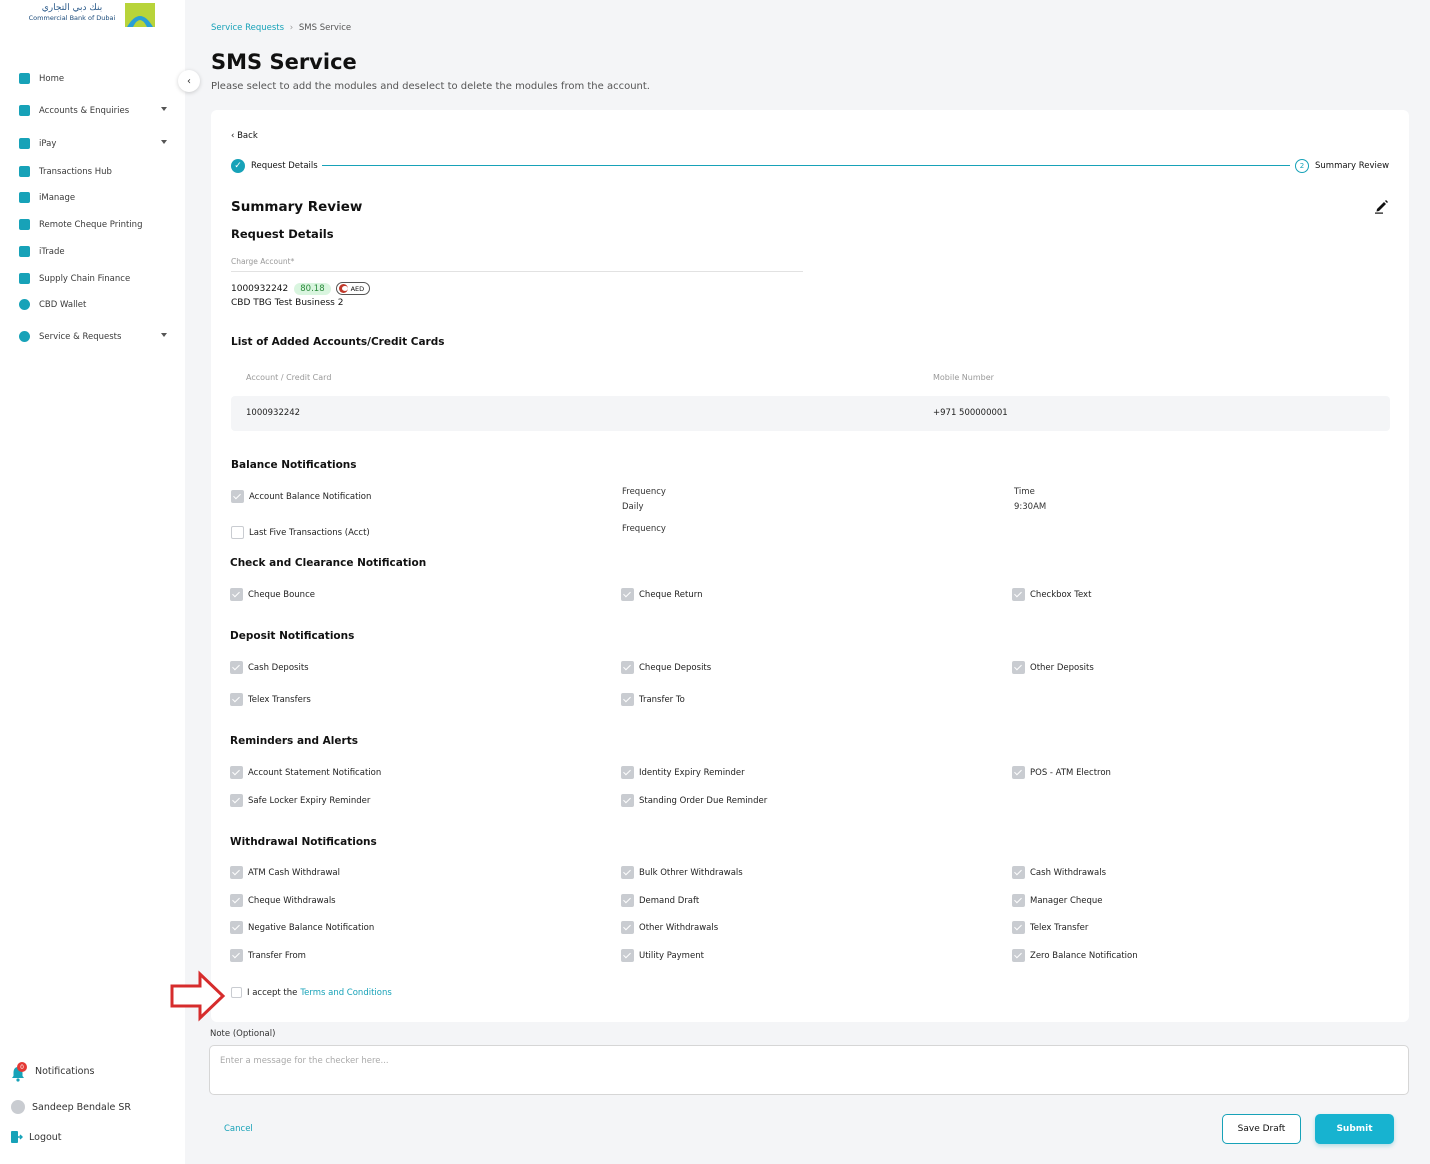 The image size is (1430, 1164). I want to click on checkbox-pos-atm-electron: POS - ATM Electron, so click(1061, 772).